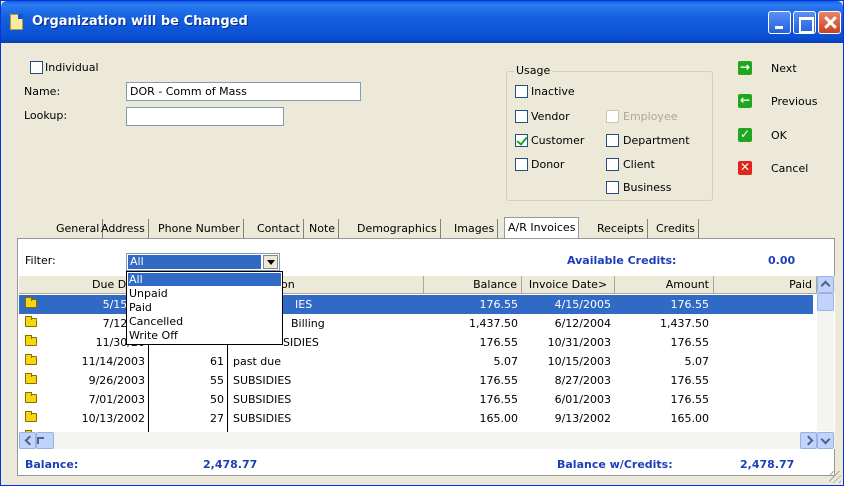 Image resolution: width=844 pixels, height=486 pixels. What do you see at coordinates (72, 67) in the screenshot?
I see `individual-label: Individual` at bounding box center [72, 67].